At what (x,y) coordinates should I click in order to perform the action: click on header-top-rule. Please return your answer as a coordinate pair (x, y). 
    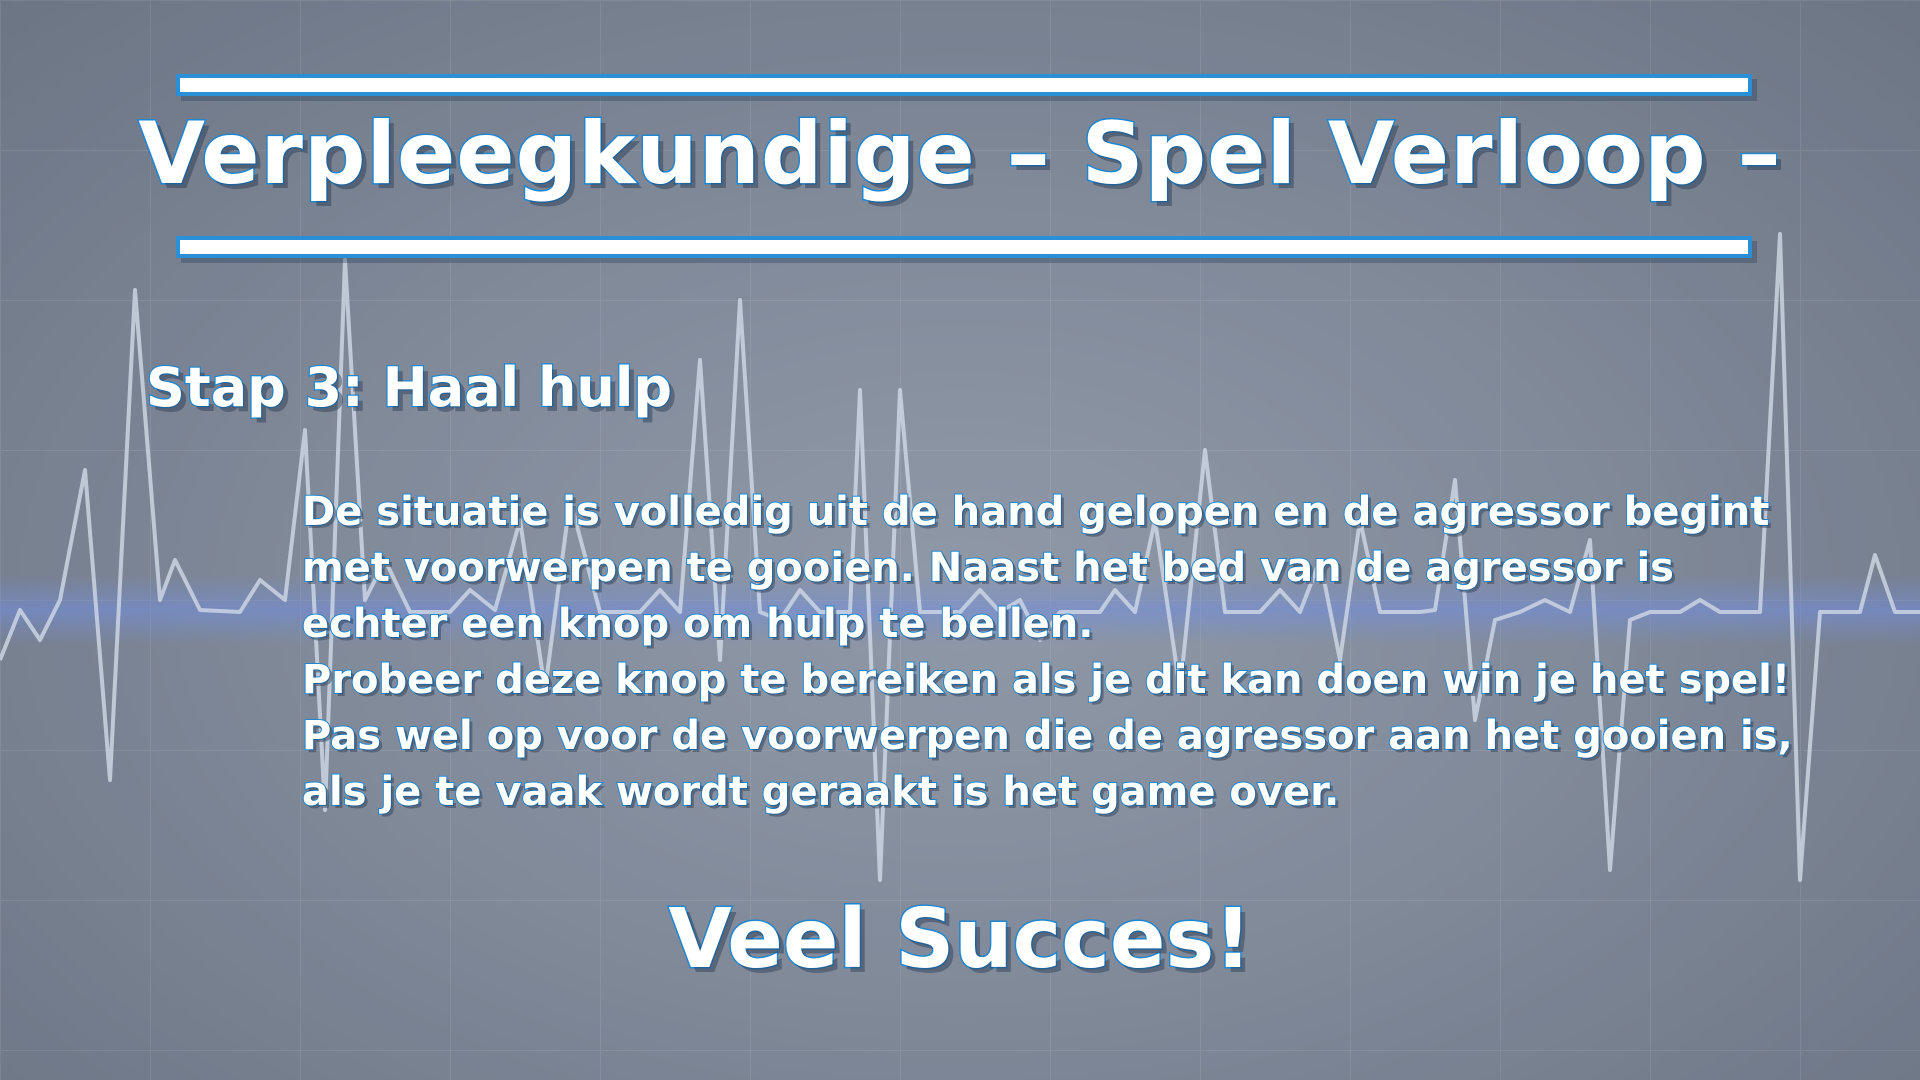
    Looking at the image, I should click on (964, 85).